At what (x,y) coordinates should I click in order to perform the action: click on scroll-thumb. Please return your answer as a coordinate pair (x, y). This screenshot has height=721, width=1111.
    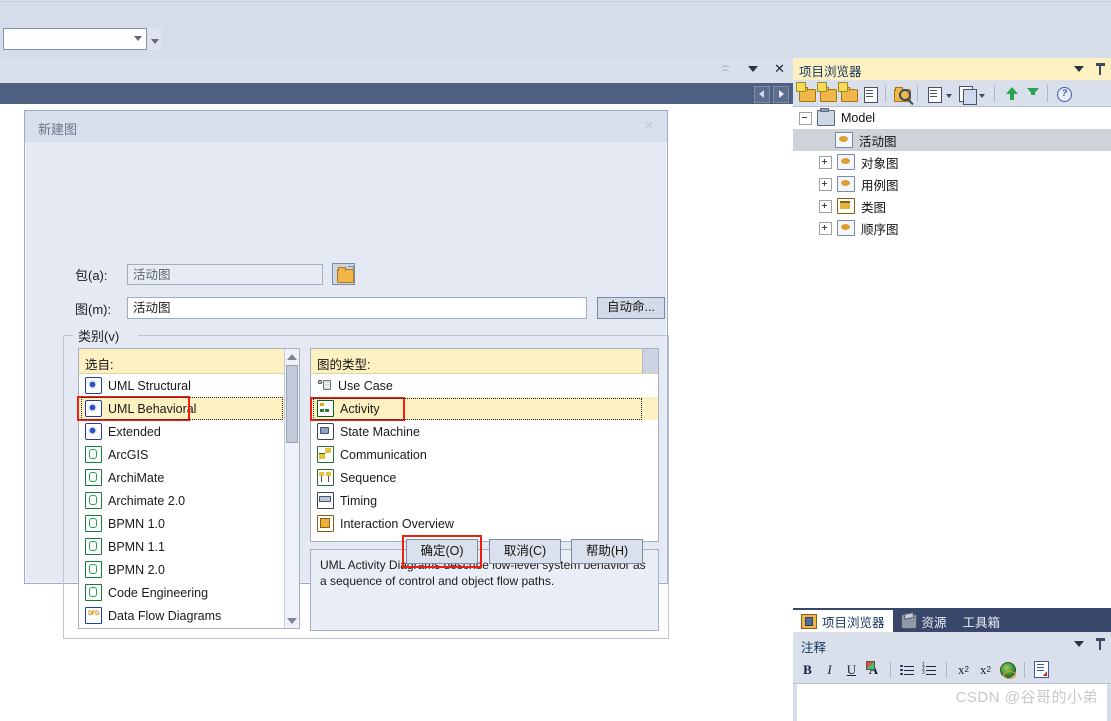
    Looking at the image, I should click on (292, 404).